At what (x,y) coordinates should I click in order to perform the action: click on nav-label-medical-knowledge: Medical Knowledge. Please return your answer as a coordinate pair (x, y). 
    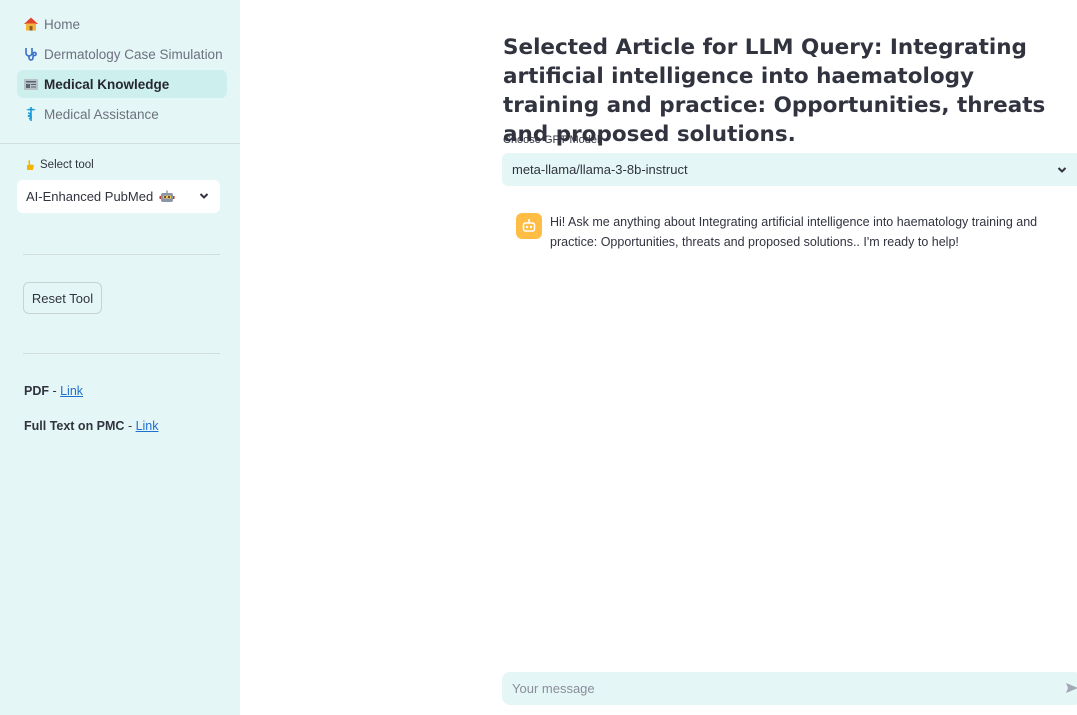
    Looking at the image, I should click on (107, 84).